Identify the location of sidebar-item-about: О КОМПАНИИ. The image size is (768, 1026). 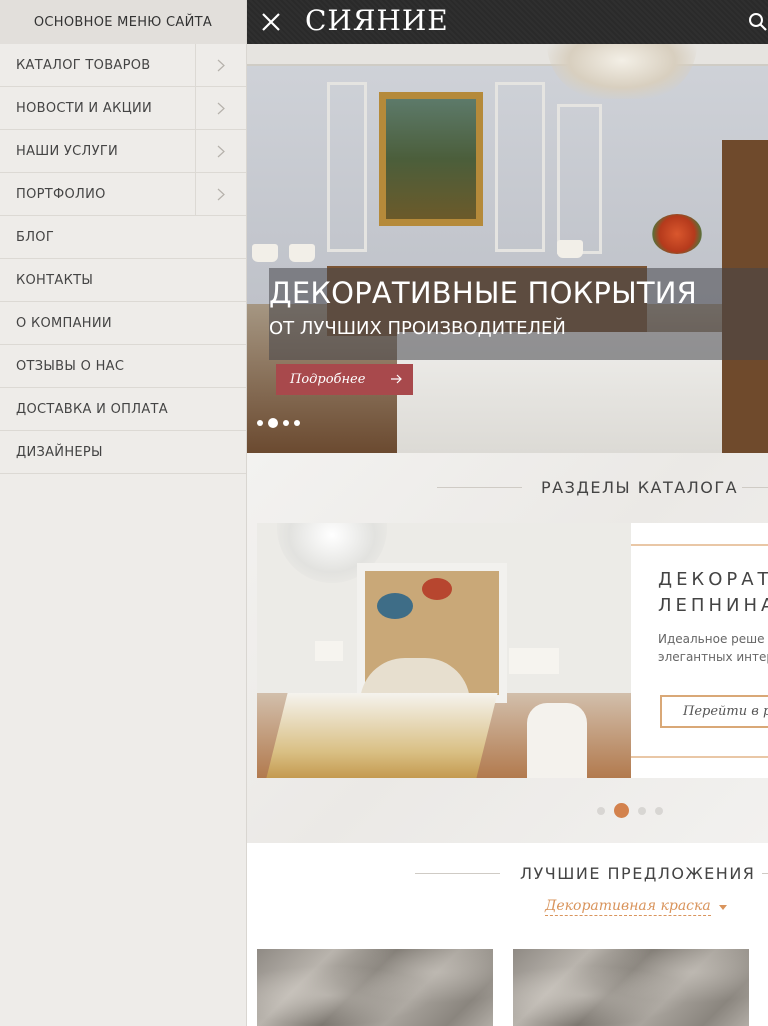
(123, 323).